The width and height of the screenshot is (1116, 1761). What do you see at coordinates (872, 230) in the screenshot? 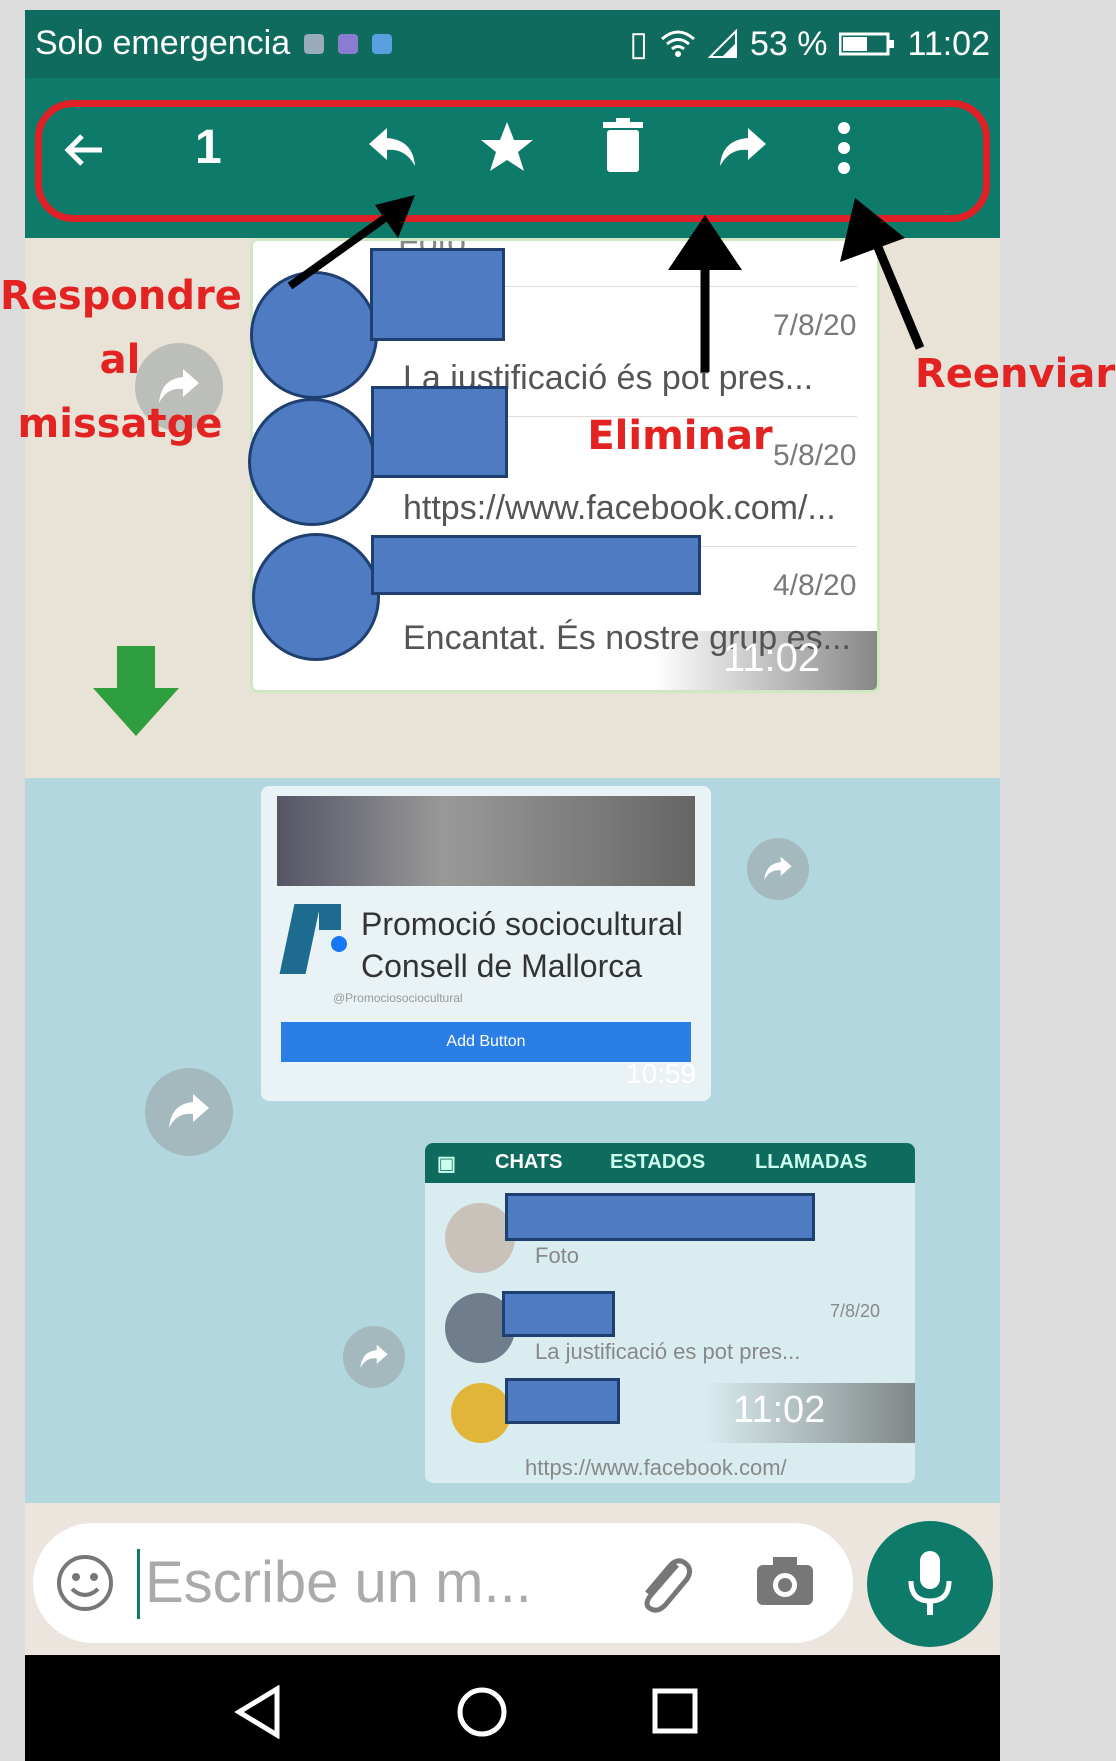
I see `forward-arrow-head` at bounding box center [872, 230].